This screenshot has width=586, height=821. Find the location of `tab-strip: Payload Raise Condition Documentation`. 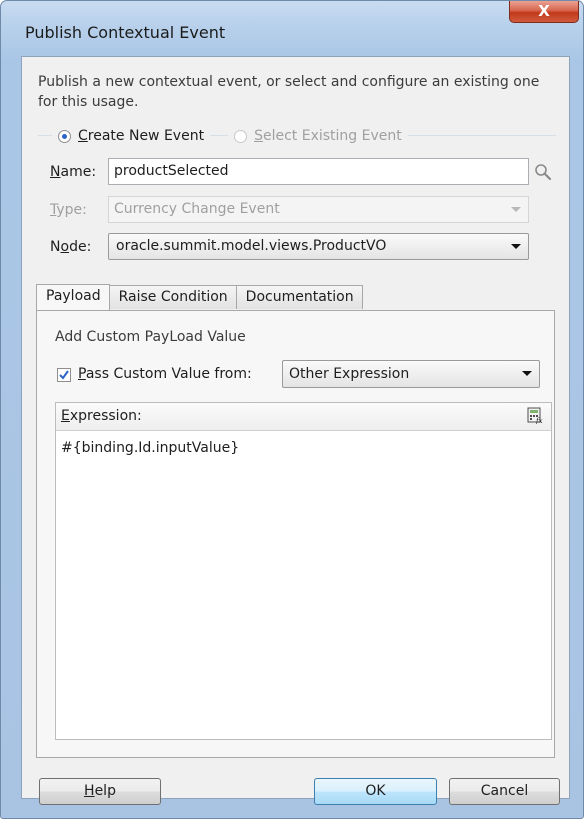

tab-strip: Payload Raise Condition Documentation is located at coordinates (199, 297).